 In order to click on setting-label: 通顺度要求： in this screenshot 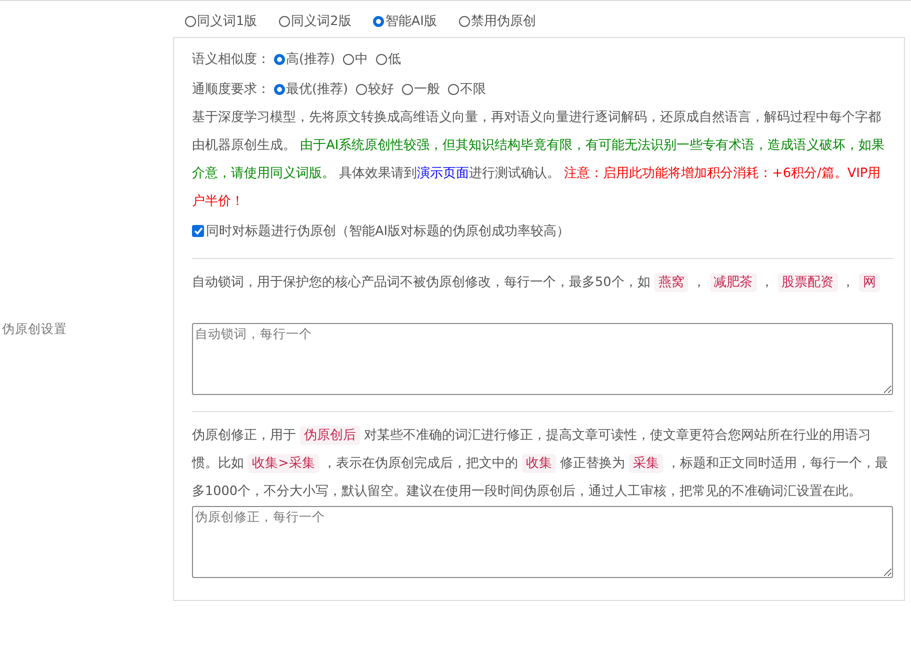, I will do `click(231, 89)`.